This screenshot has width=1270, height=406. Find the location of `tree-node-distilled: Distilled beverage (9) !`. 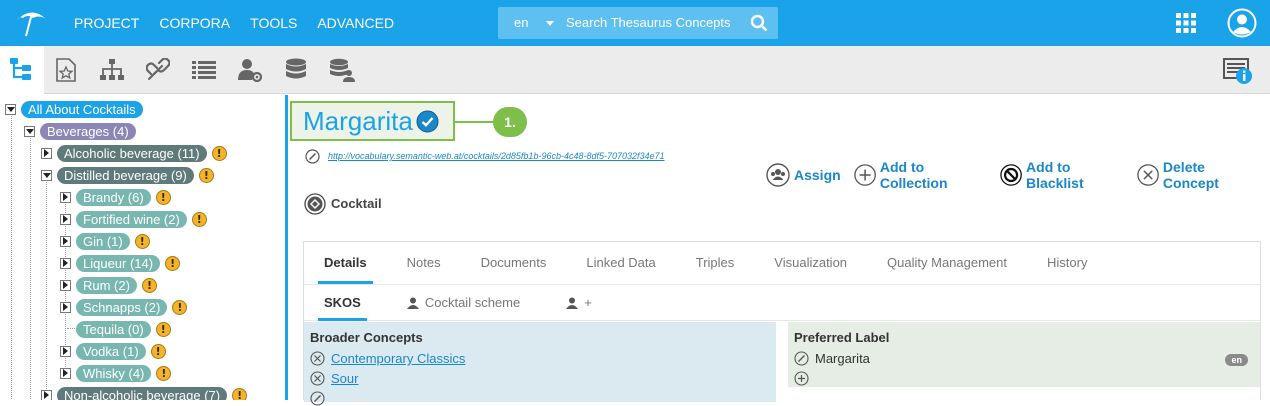

tree-node-distilled: Distilled beverage (9) ! is located at coordinates (127, 175).